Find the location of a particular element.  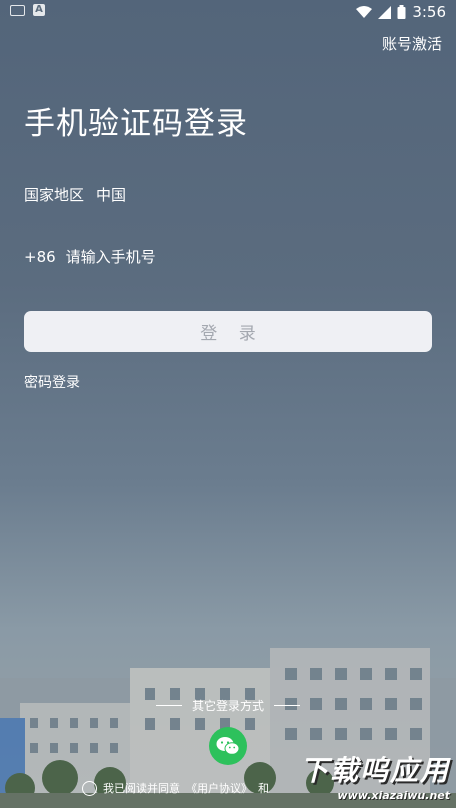

other-login-label: 其它登录方式 is located at coordinates (227, 706).